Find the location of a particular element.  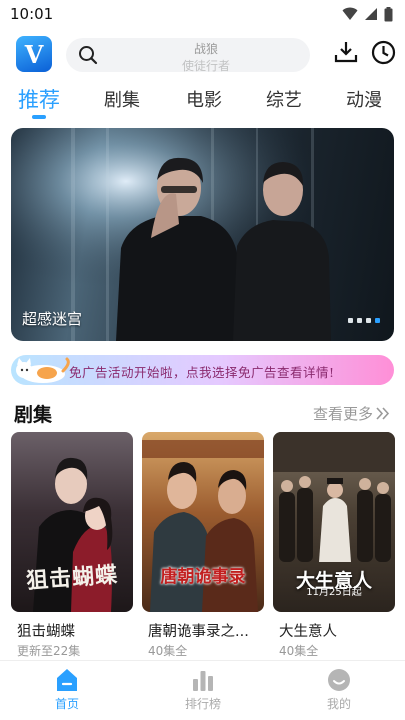

ad-free-promo-banner: 免广告活动开始啦，点我选择免广告查看详情! is located at coordinates (202, 370).